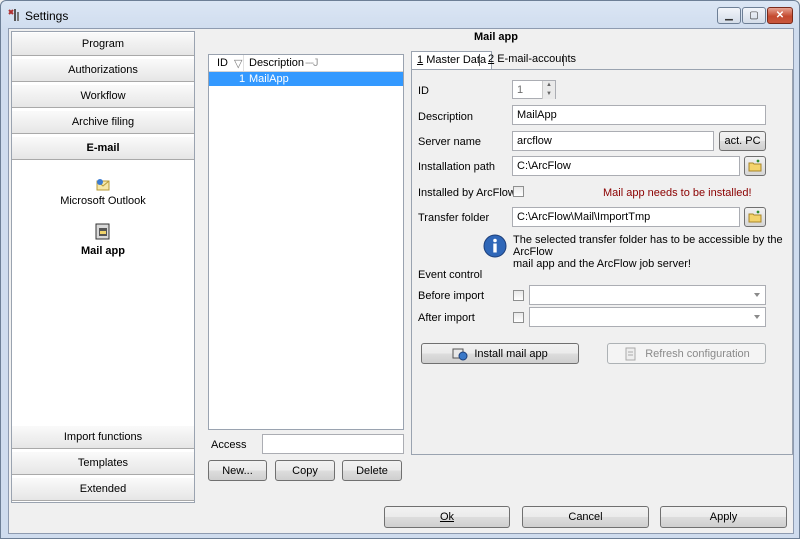 The image size is (800, 539). Describe the element at coordinates (495, 37) in the screenshot. I see `page-title: Mail app` at that location.